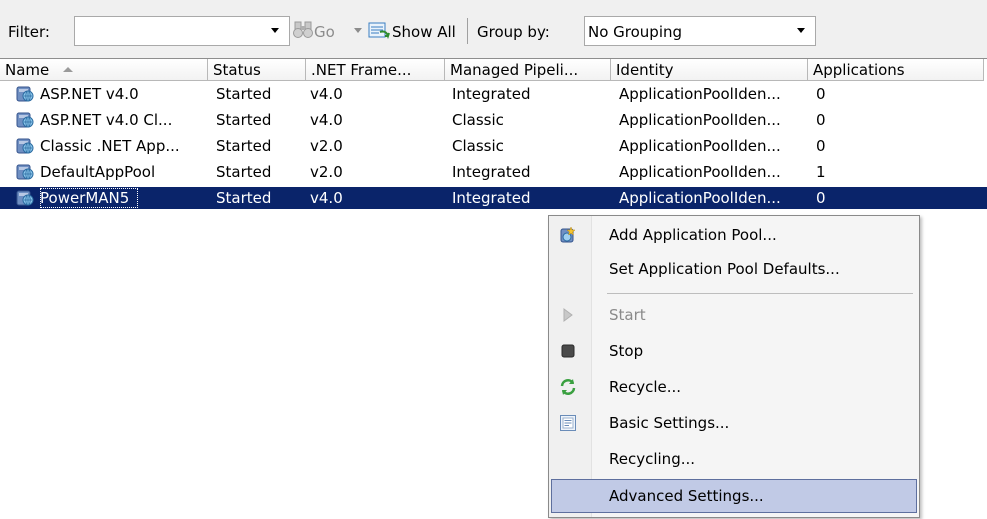 The image size is (987, 519). What do you see at coordinates (709, 70) in the screenshot?
I see `column-header-identity: Identity` at bounding box center [709, 70].